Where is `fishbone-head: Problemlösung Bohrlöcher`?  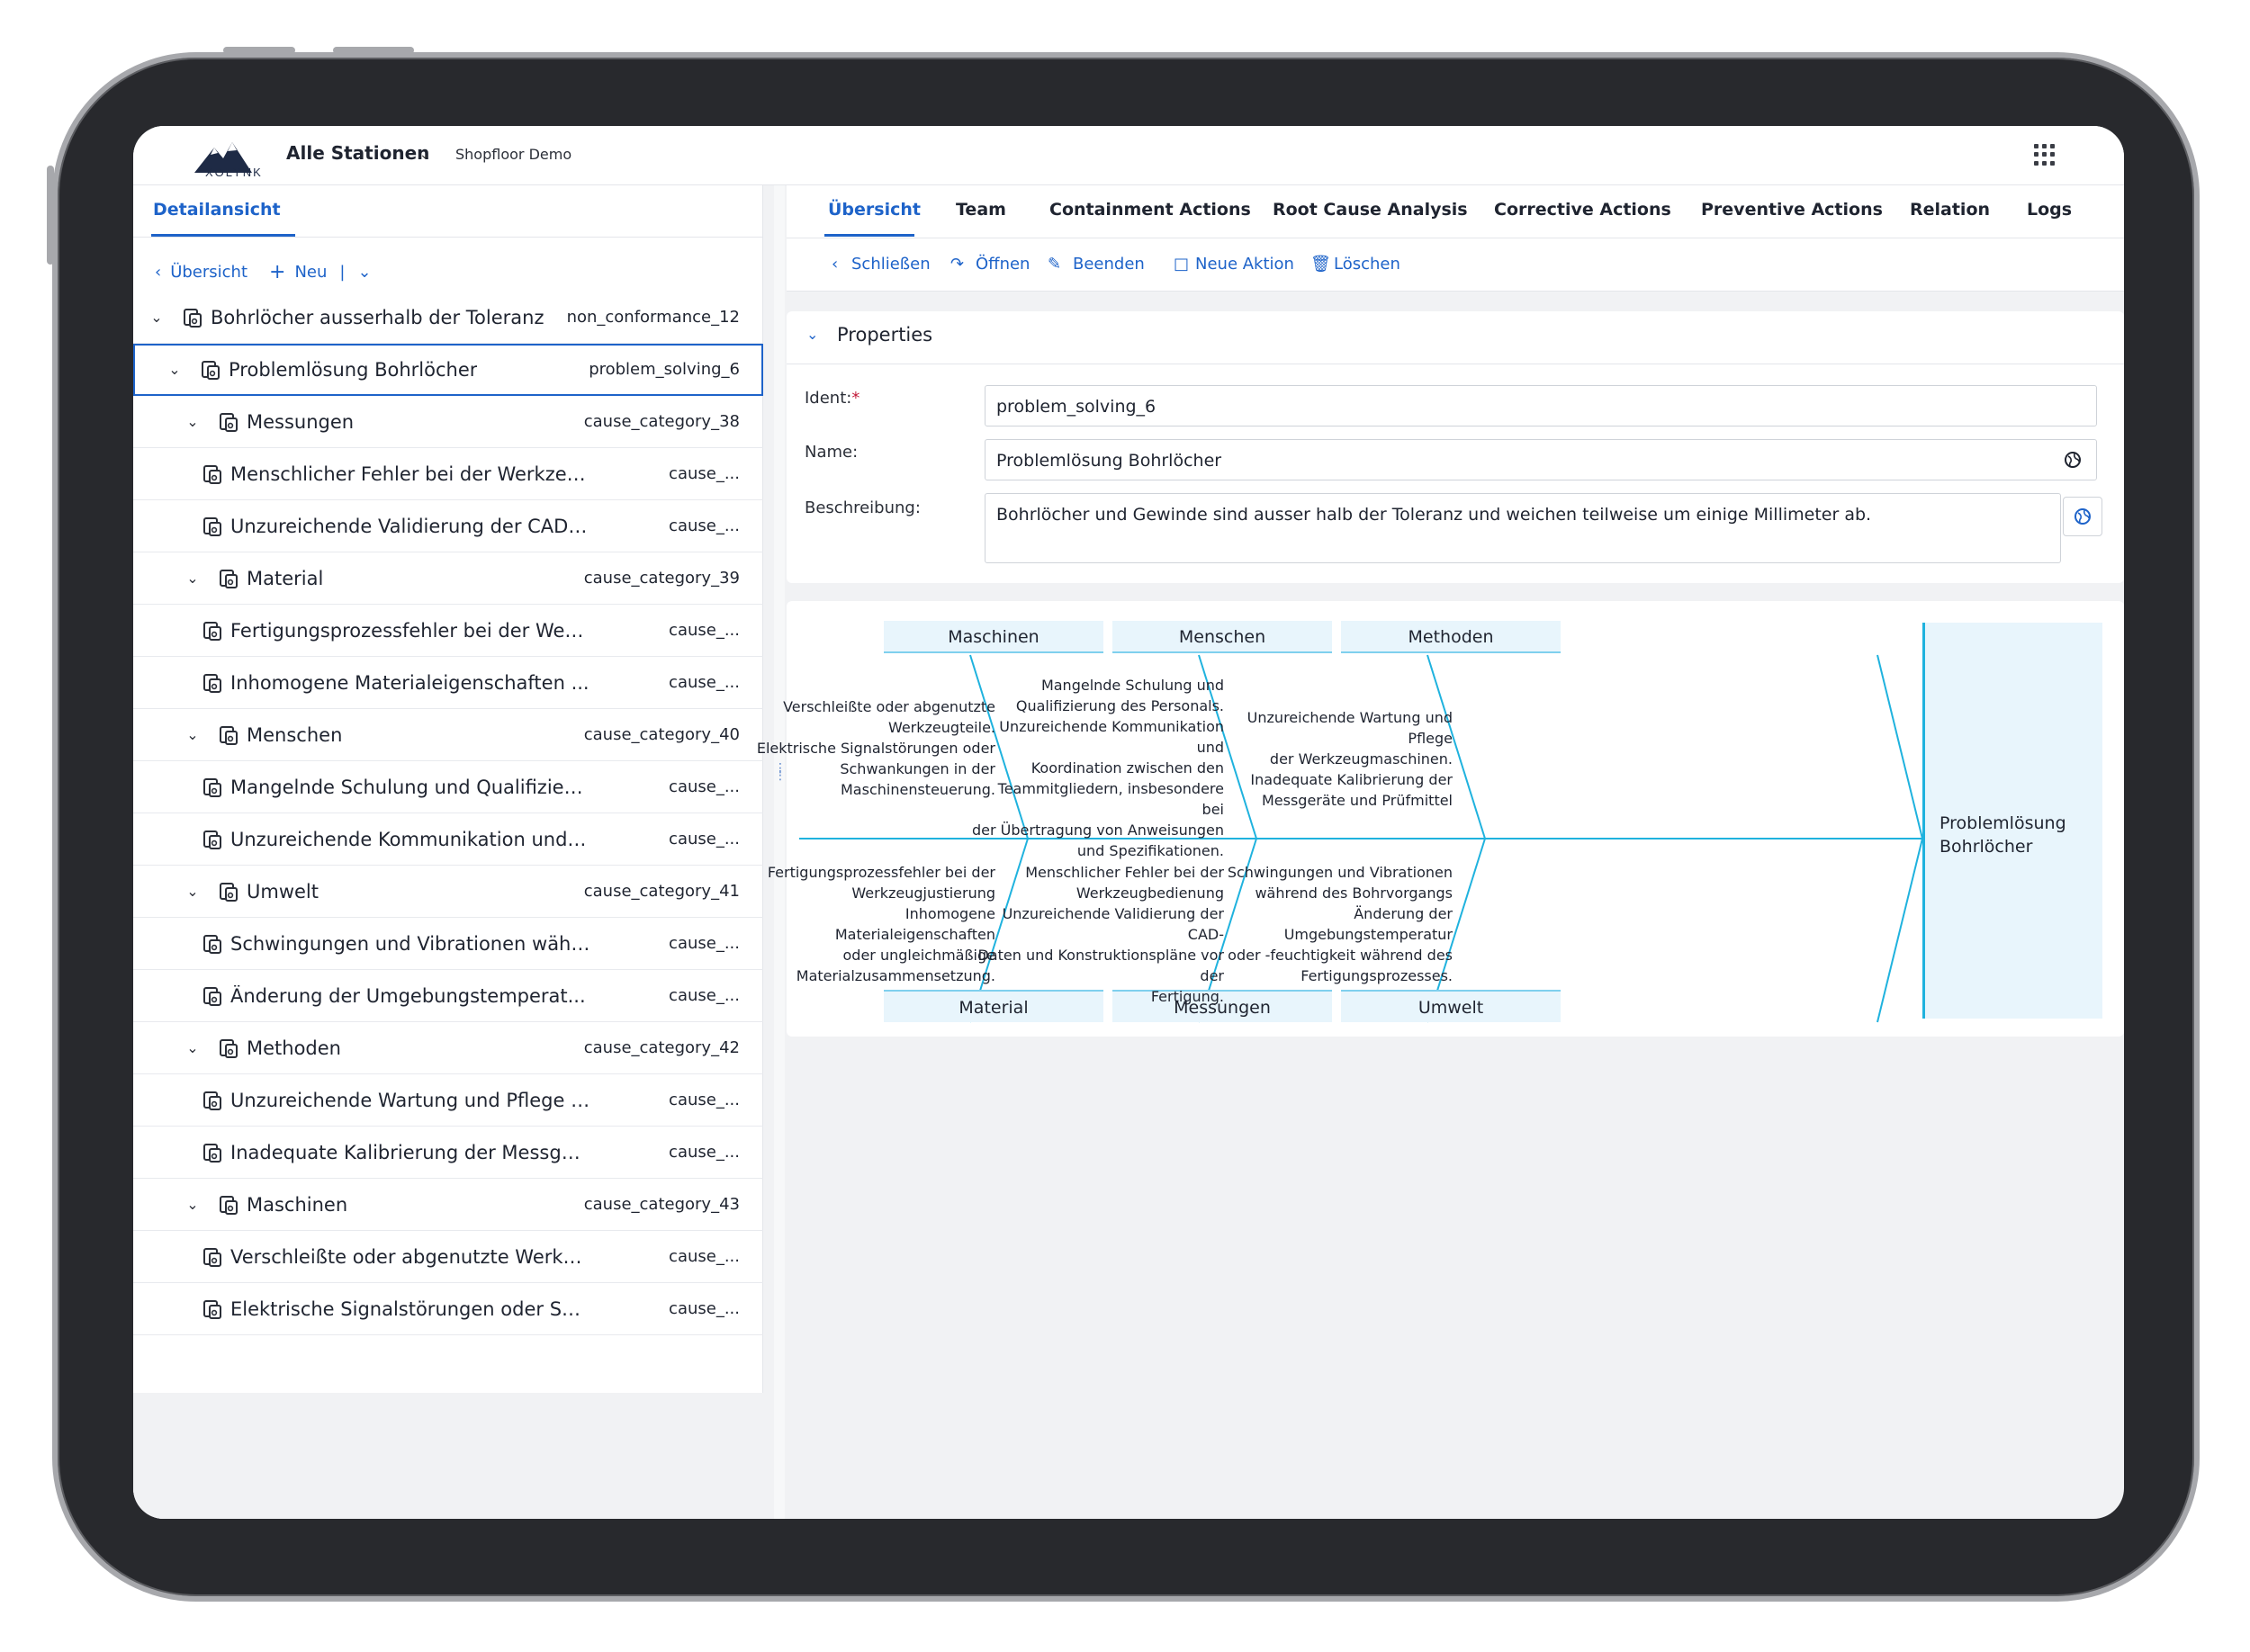 fishbone-head: Problemlösung Bohrlöcher is located at coordinates (2012, 821).